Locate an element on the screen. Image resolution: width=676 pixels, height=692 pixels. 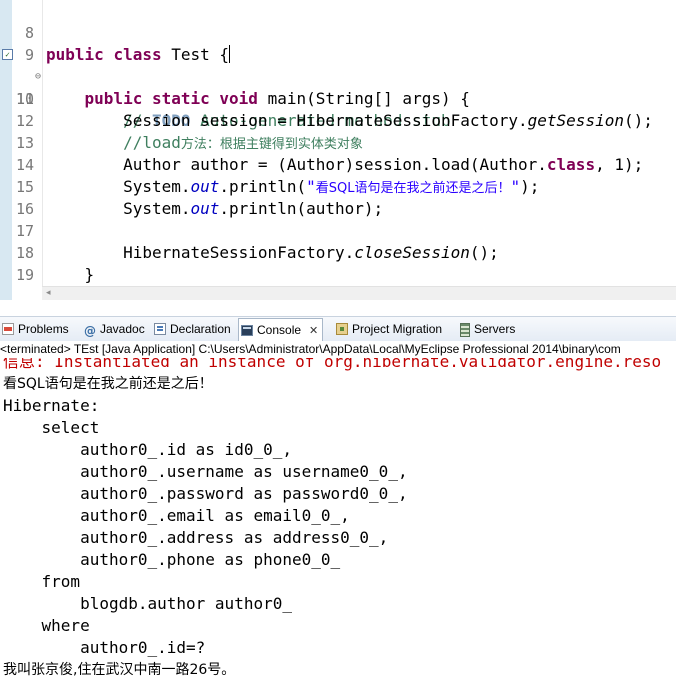
tab-label: Console is located at coordinates (279, 330).